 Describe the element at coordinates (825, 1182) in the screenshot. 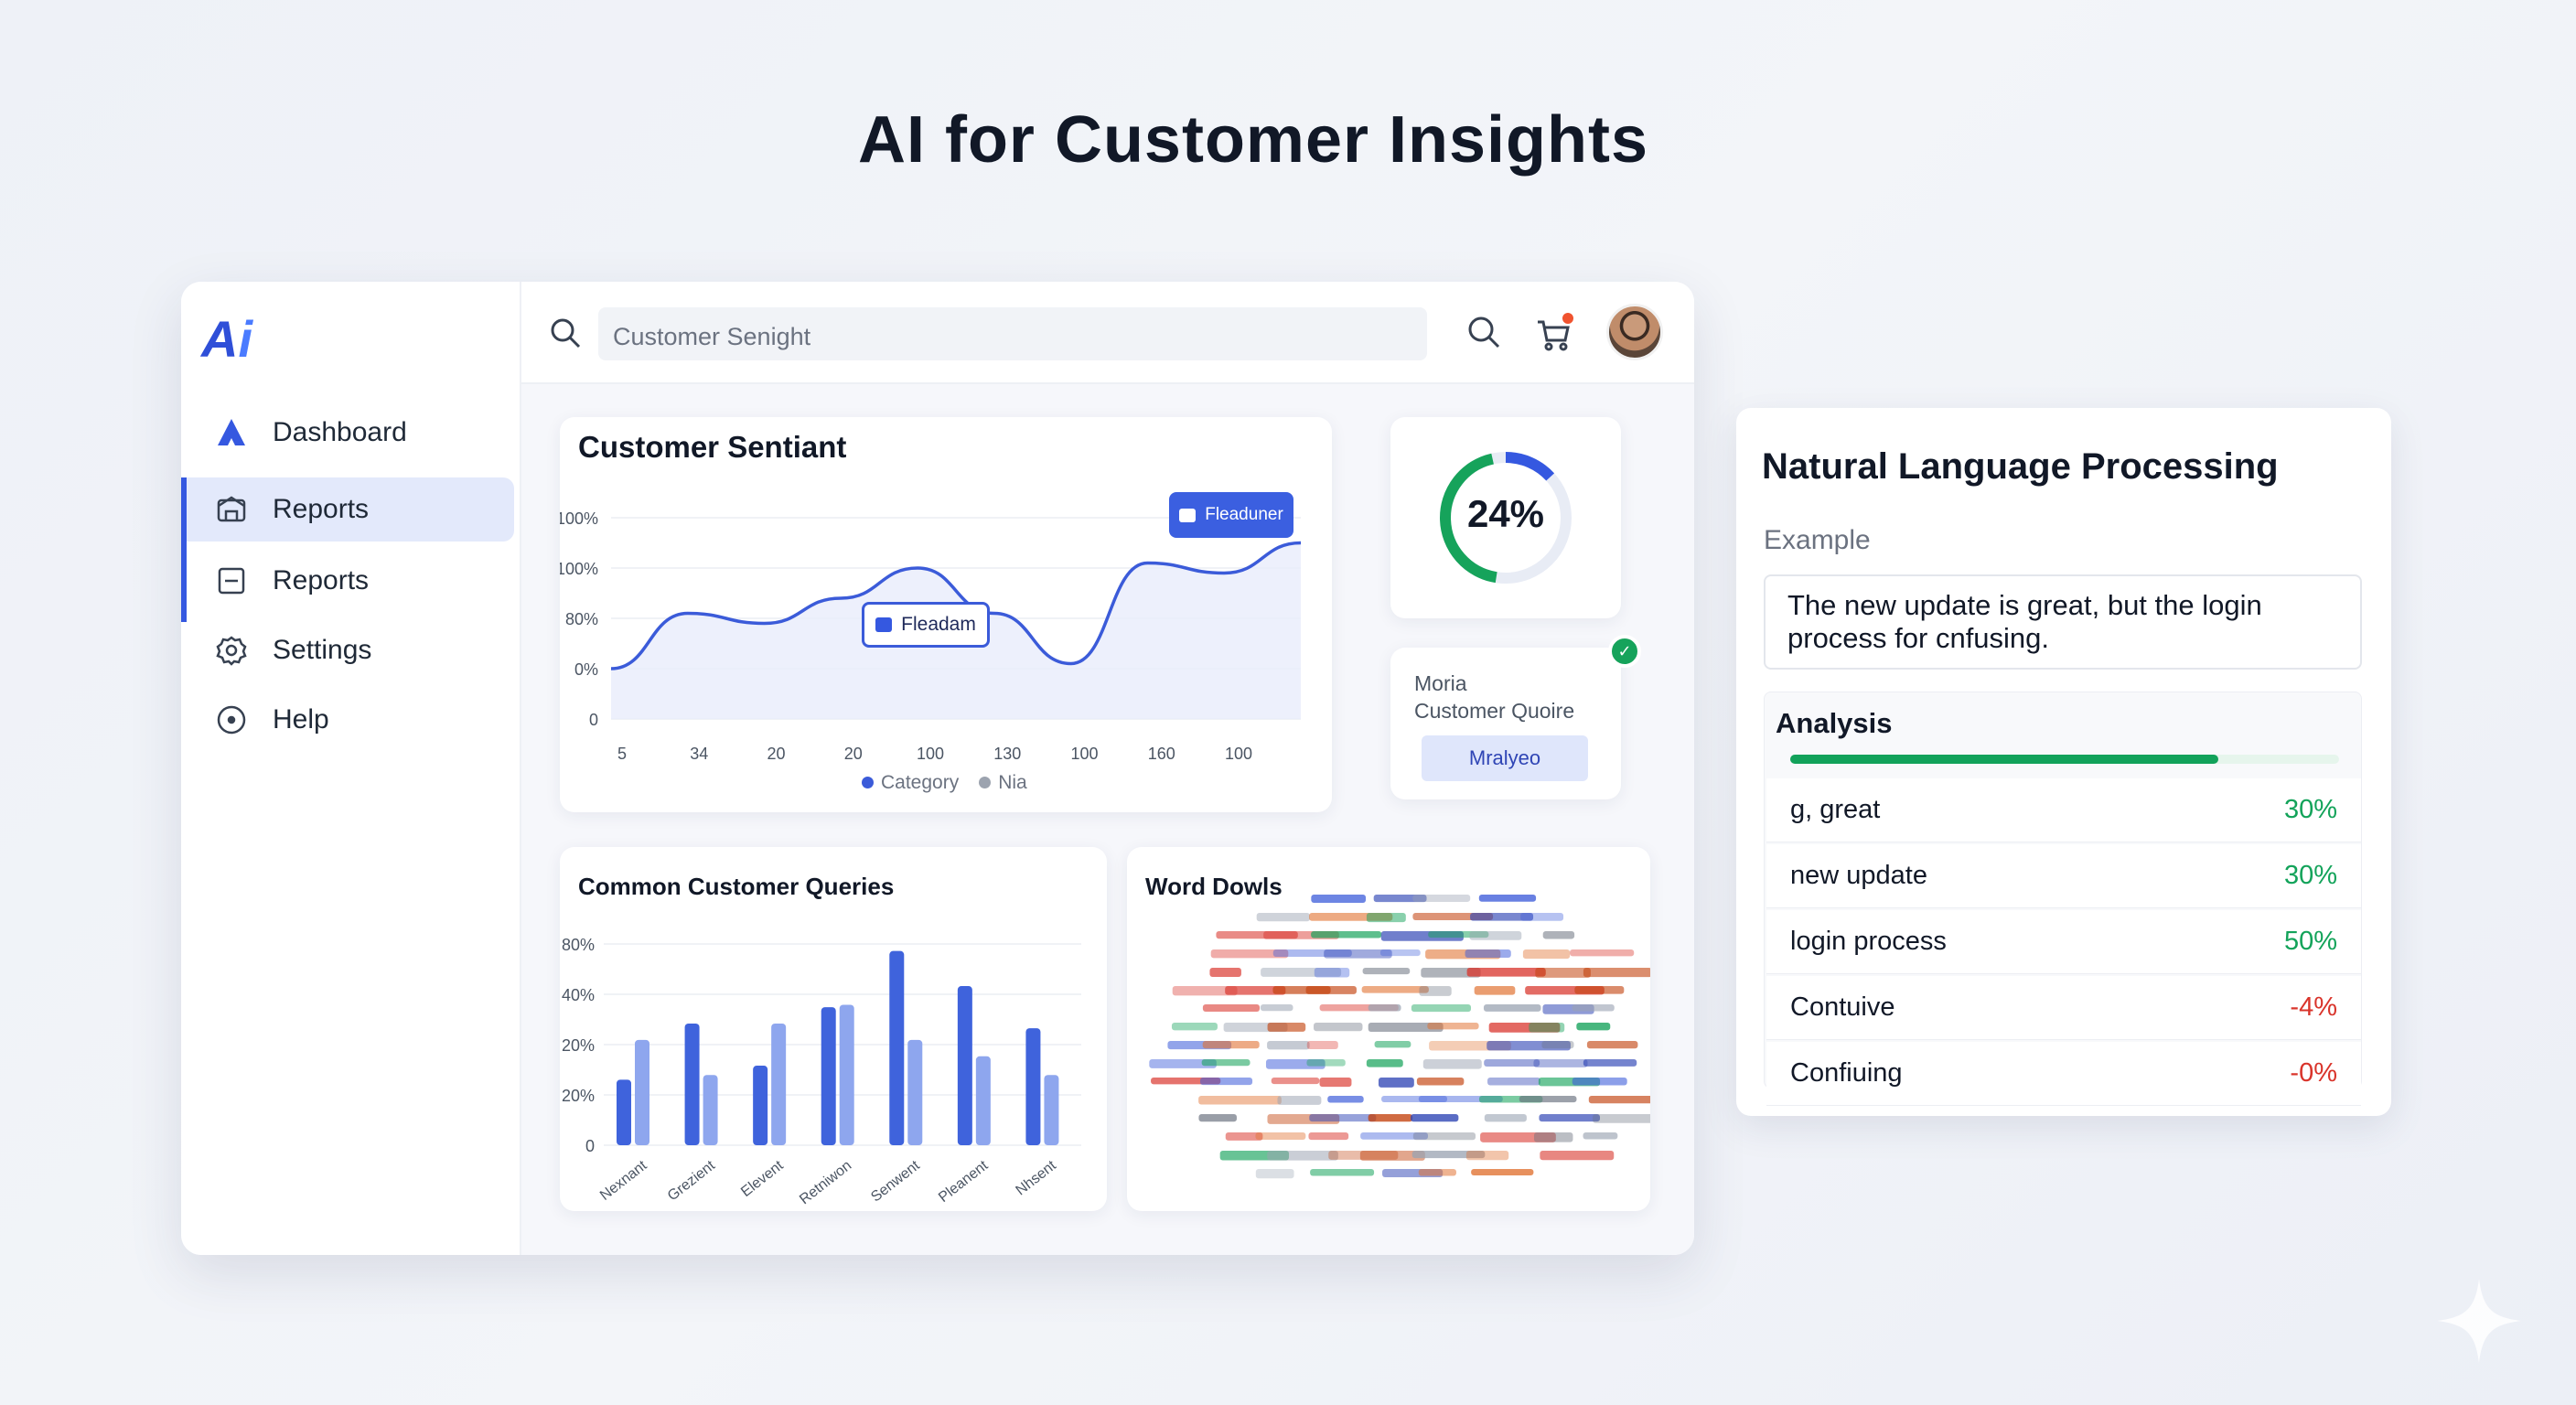

I see `x-tick-label: Retniwon` at that location.